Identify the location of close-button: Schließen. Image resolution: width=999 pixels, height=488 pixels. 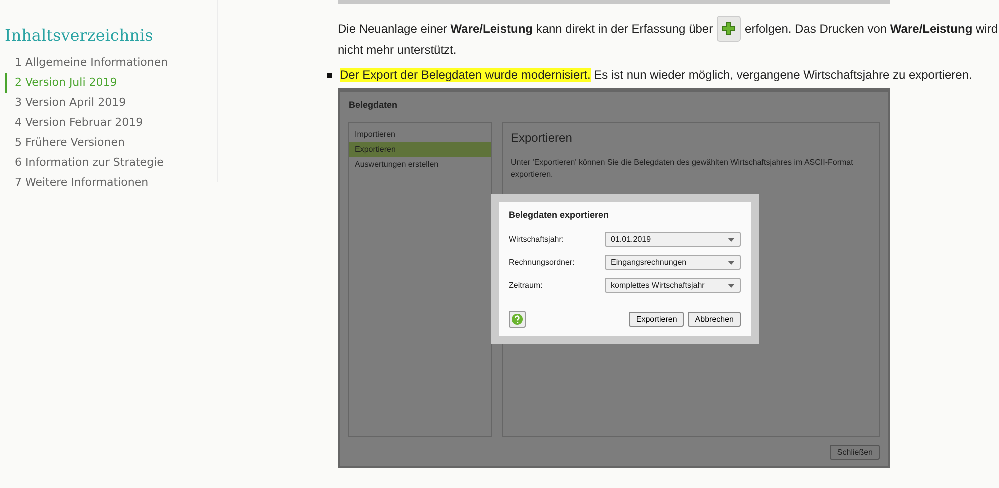
(855, 452).